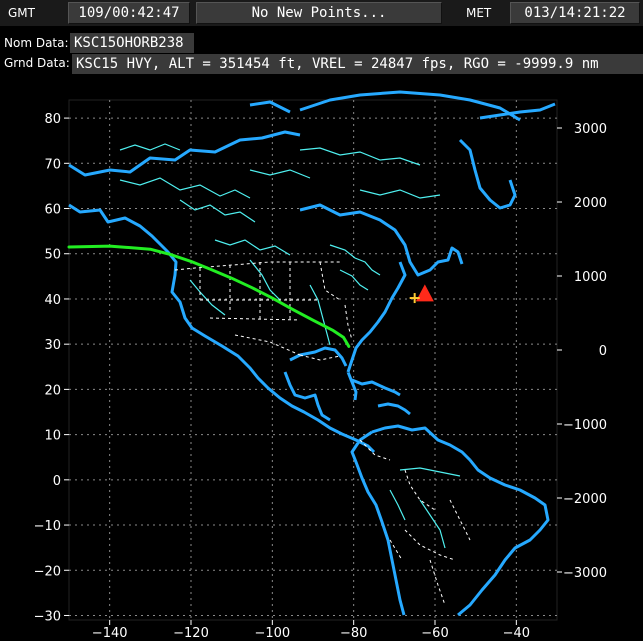 The image size is (643, 641). Describe the element at coordinates (590, 203) in the screenshot. I see `right-tick-label: 2000` at that location.